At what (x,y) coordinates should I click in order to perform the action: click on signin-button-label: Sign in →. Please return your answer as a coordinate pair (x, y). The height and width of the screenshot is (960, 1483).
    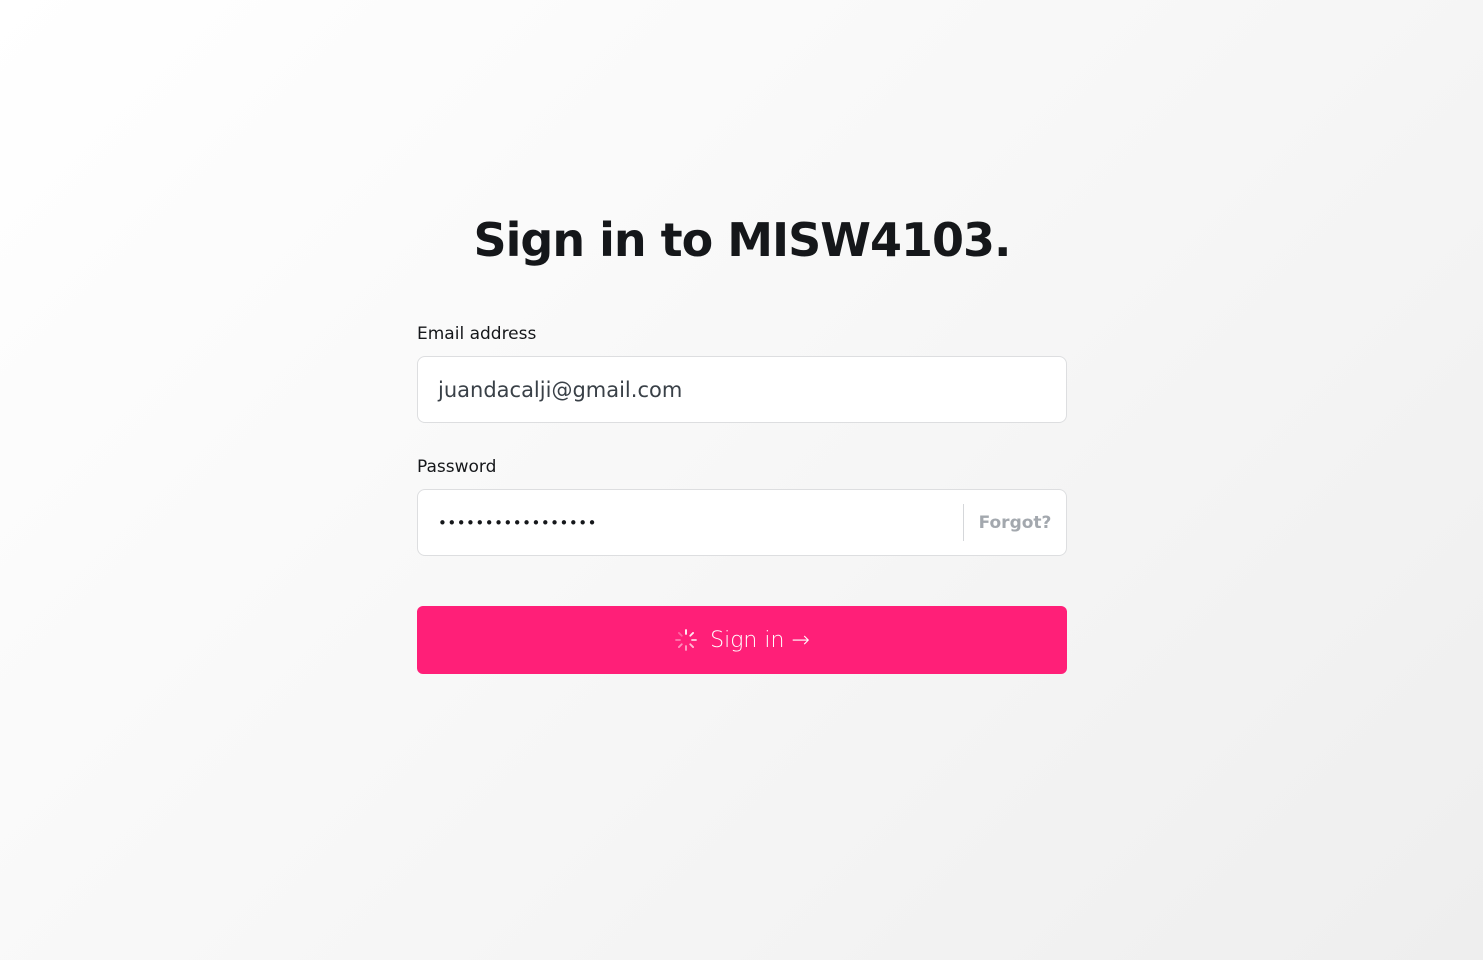
    Looking at the image, I should click on (760, 640).